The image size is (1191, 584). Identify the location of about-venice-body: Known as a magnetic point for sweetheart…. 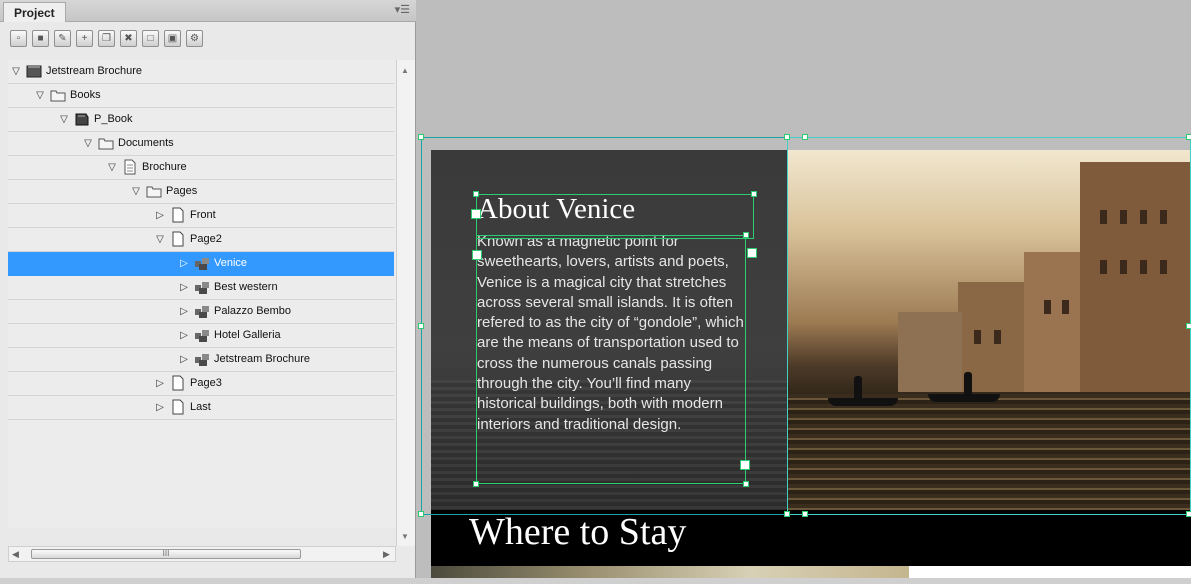
(613, 333).